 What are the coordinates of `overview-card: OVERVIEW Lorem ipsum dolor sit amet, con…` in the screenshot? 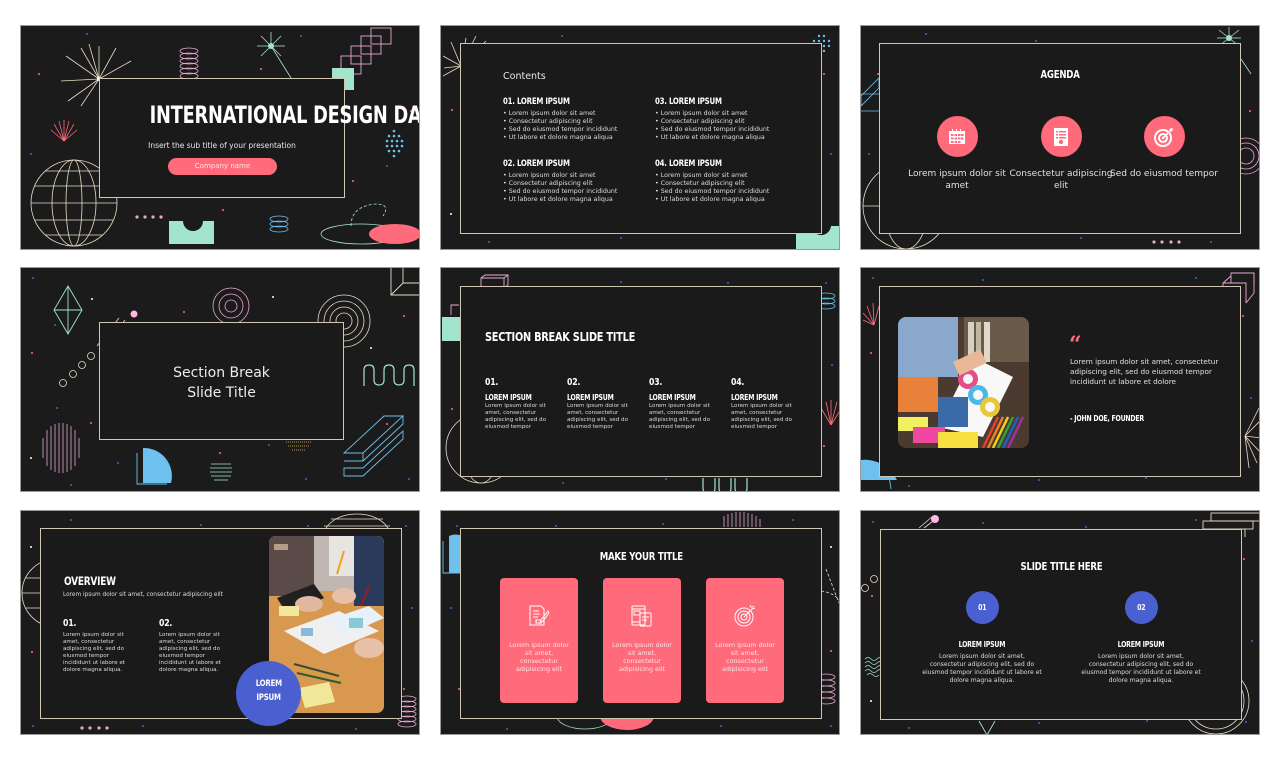 It's located at (221, 627).